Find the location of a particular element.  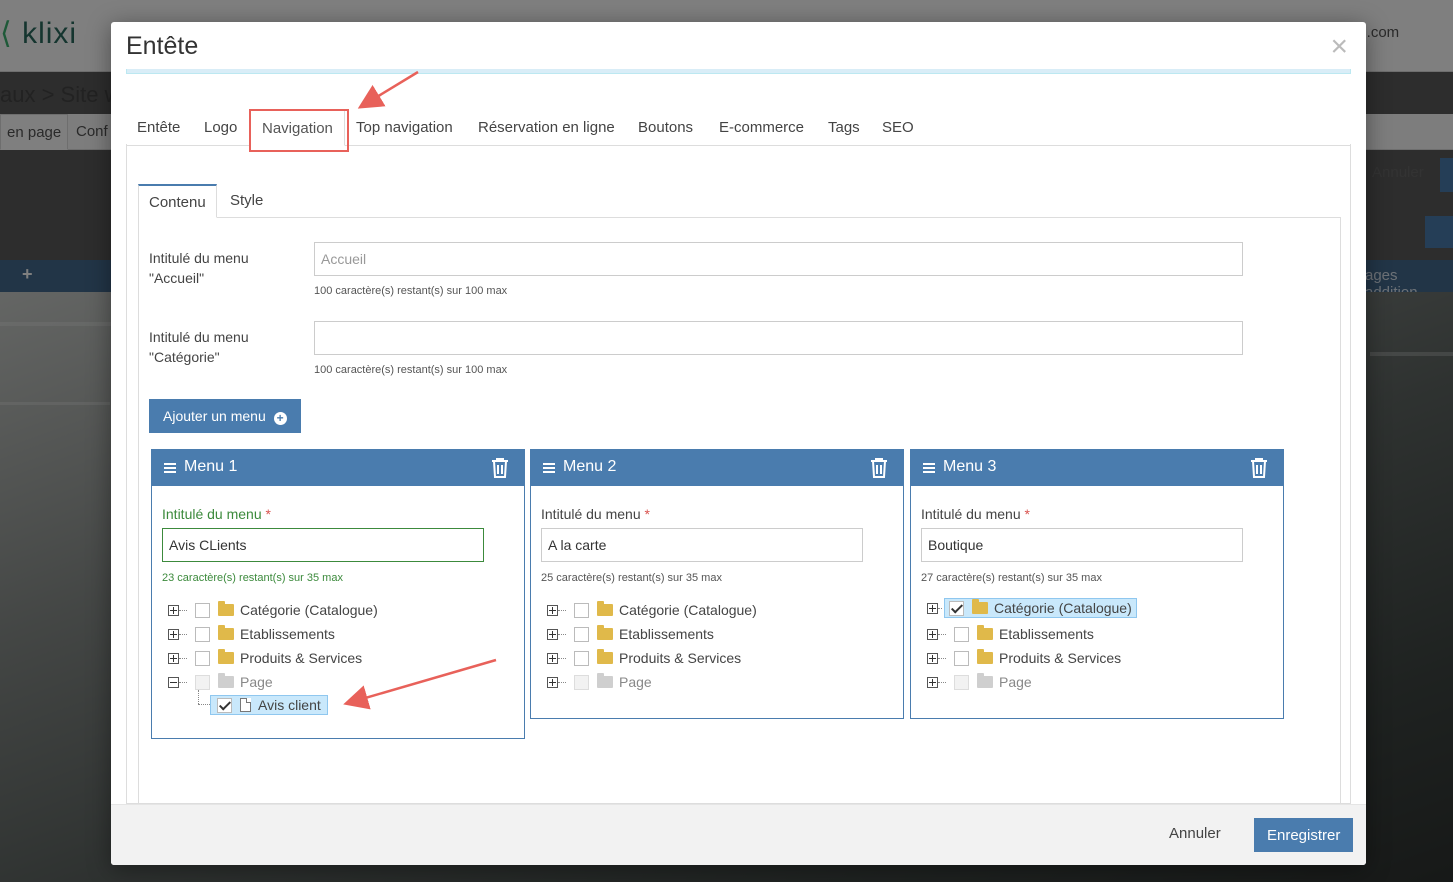

close-icon: × is located at coordinates (1339, 47).